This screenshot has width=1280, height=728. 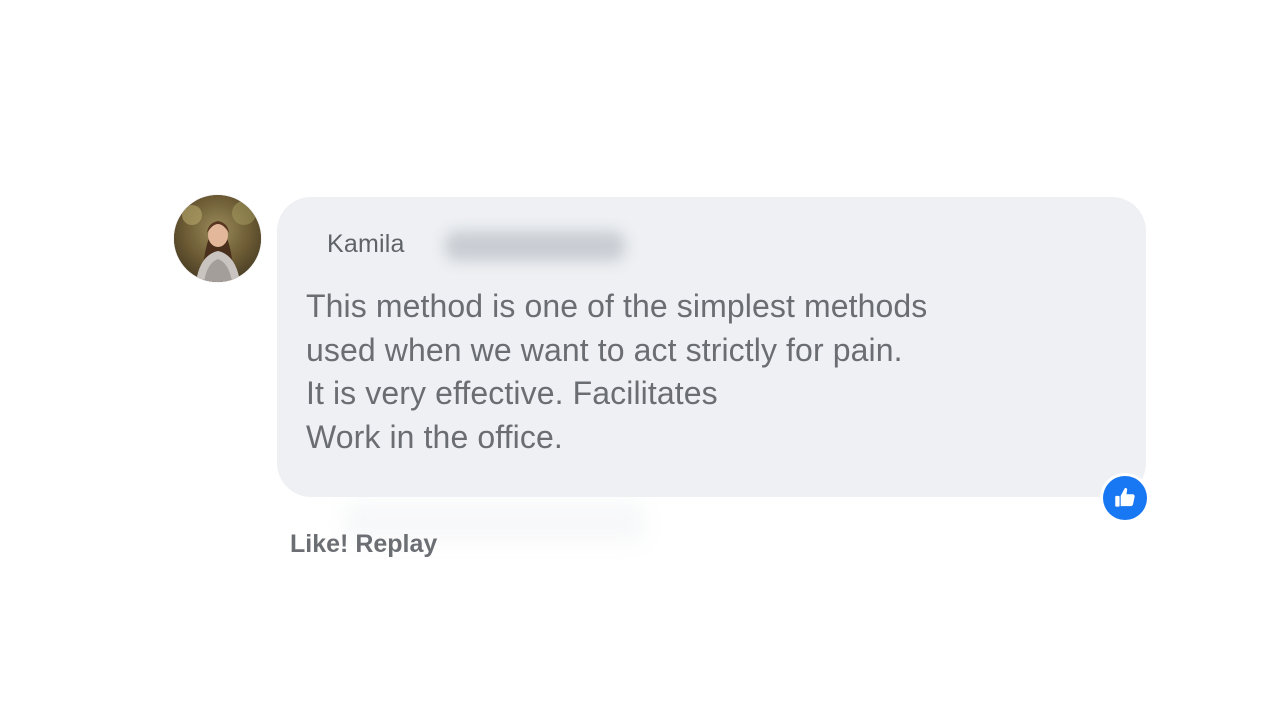 I want to click on author-name: Kamila, so click(x=366, y=244).